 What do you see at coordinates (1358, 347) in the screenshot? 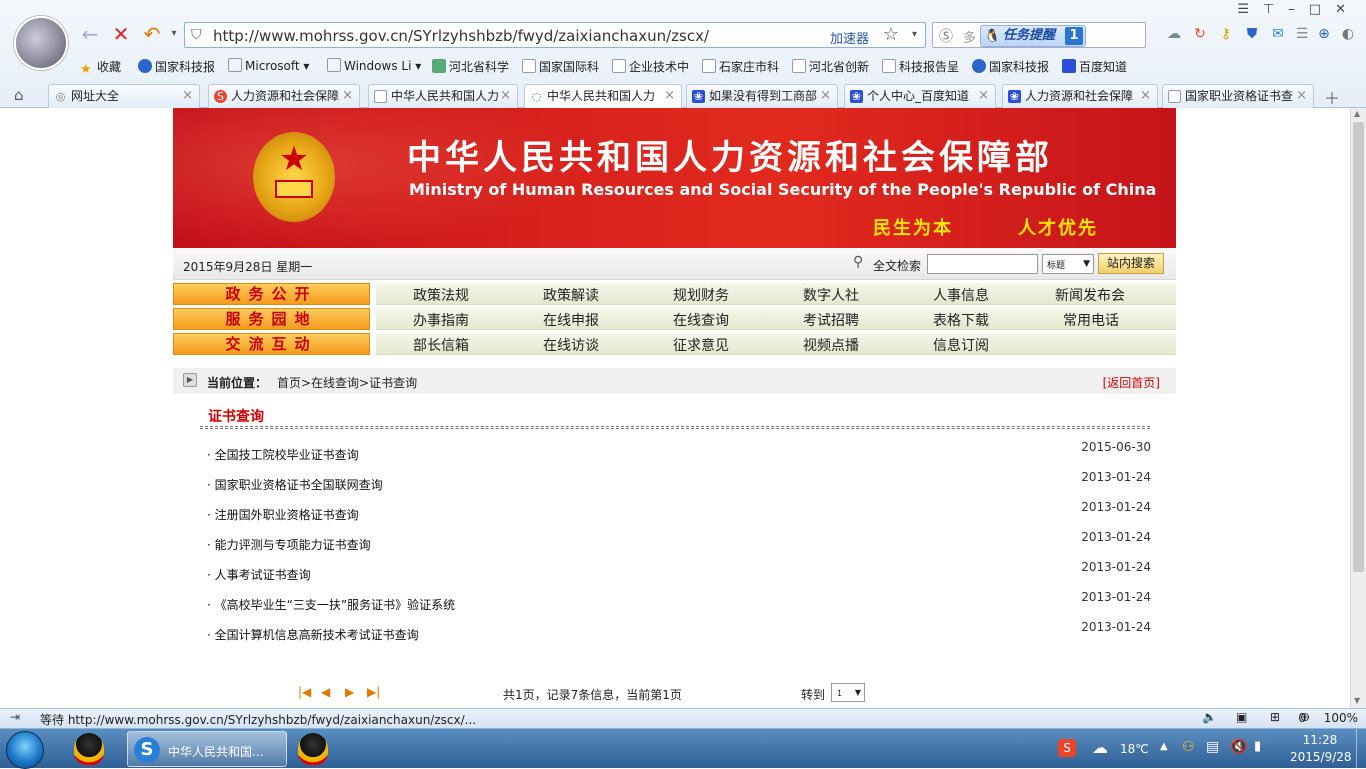
I see `scrollbar-thumb` at bounding box center [1358, 347].